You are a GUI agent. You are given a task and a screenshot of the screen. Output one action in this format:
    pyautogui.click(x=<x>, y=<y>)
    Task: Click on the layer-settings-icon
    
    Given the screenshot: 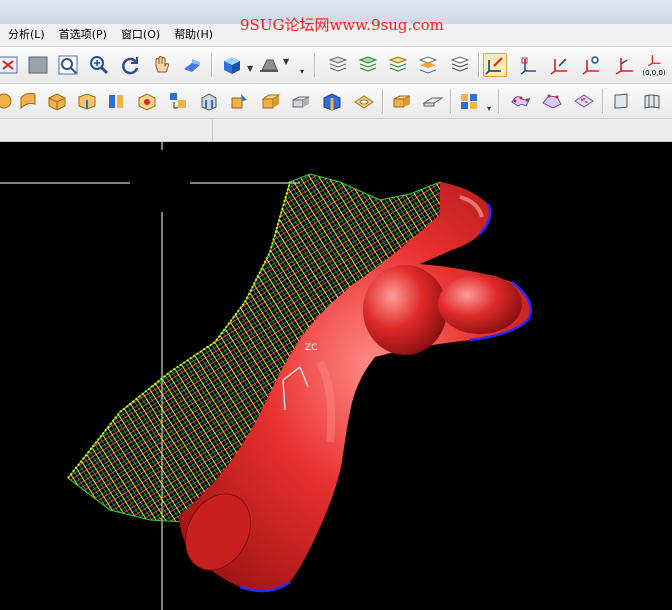 What is the action you would take?
    pyautogui.click(x=338, y=65)
    